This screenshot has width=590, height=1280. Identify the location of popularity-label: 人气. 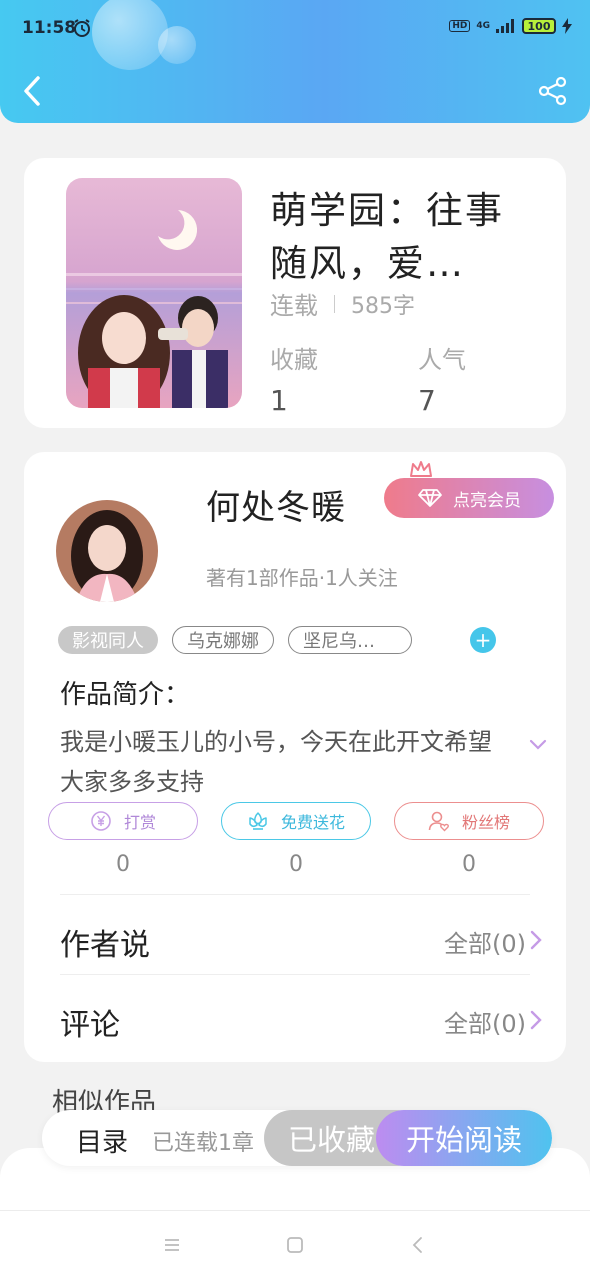
(442, 360).